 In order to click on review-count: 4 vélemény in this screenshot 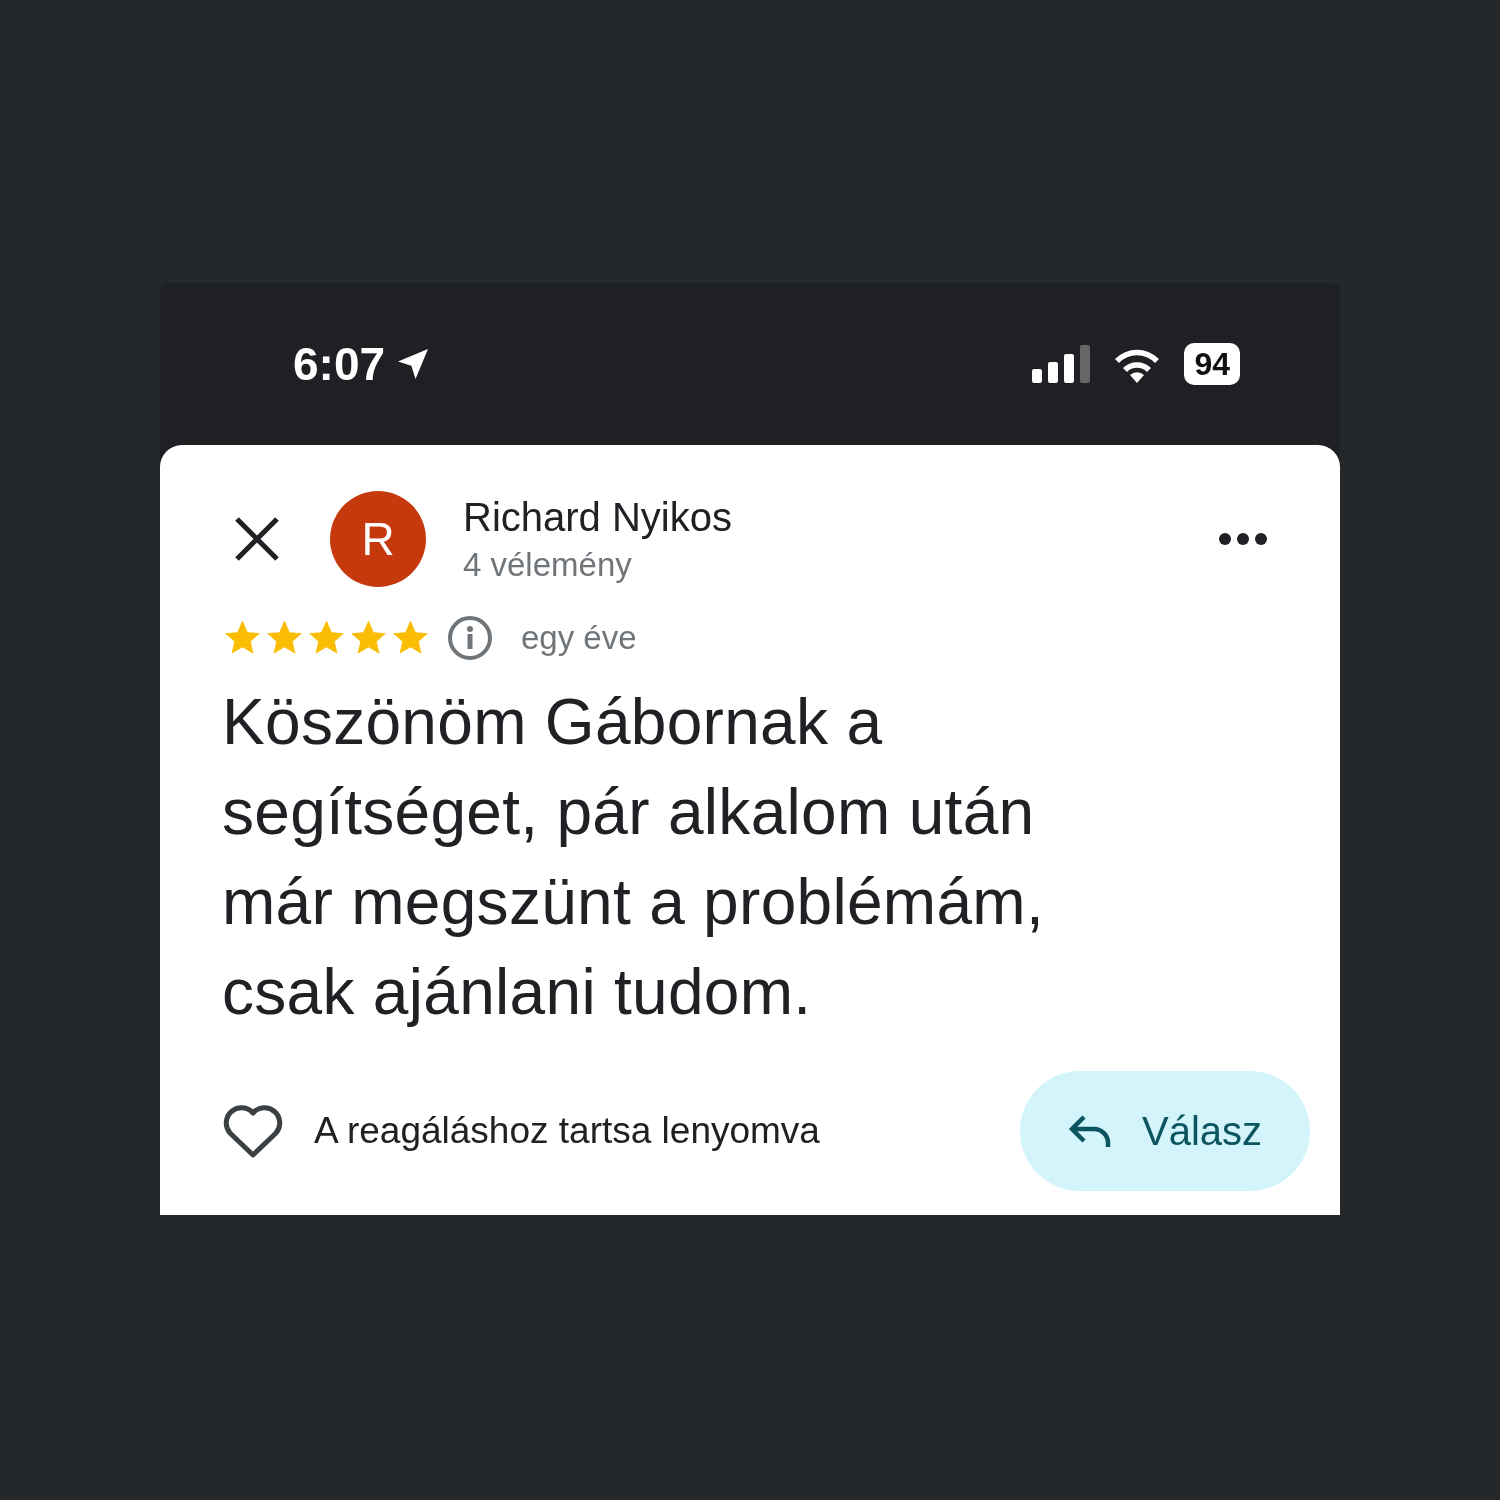, I will do `click(548, 564)`.